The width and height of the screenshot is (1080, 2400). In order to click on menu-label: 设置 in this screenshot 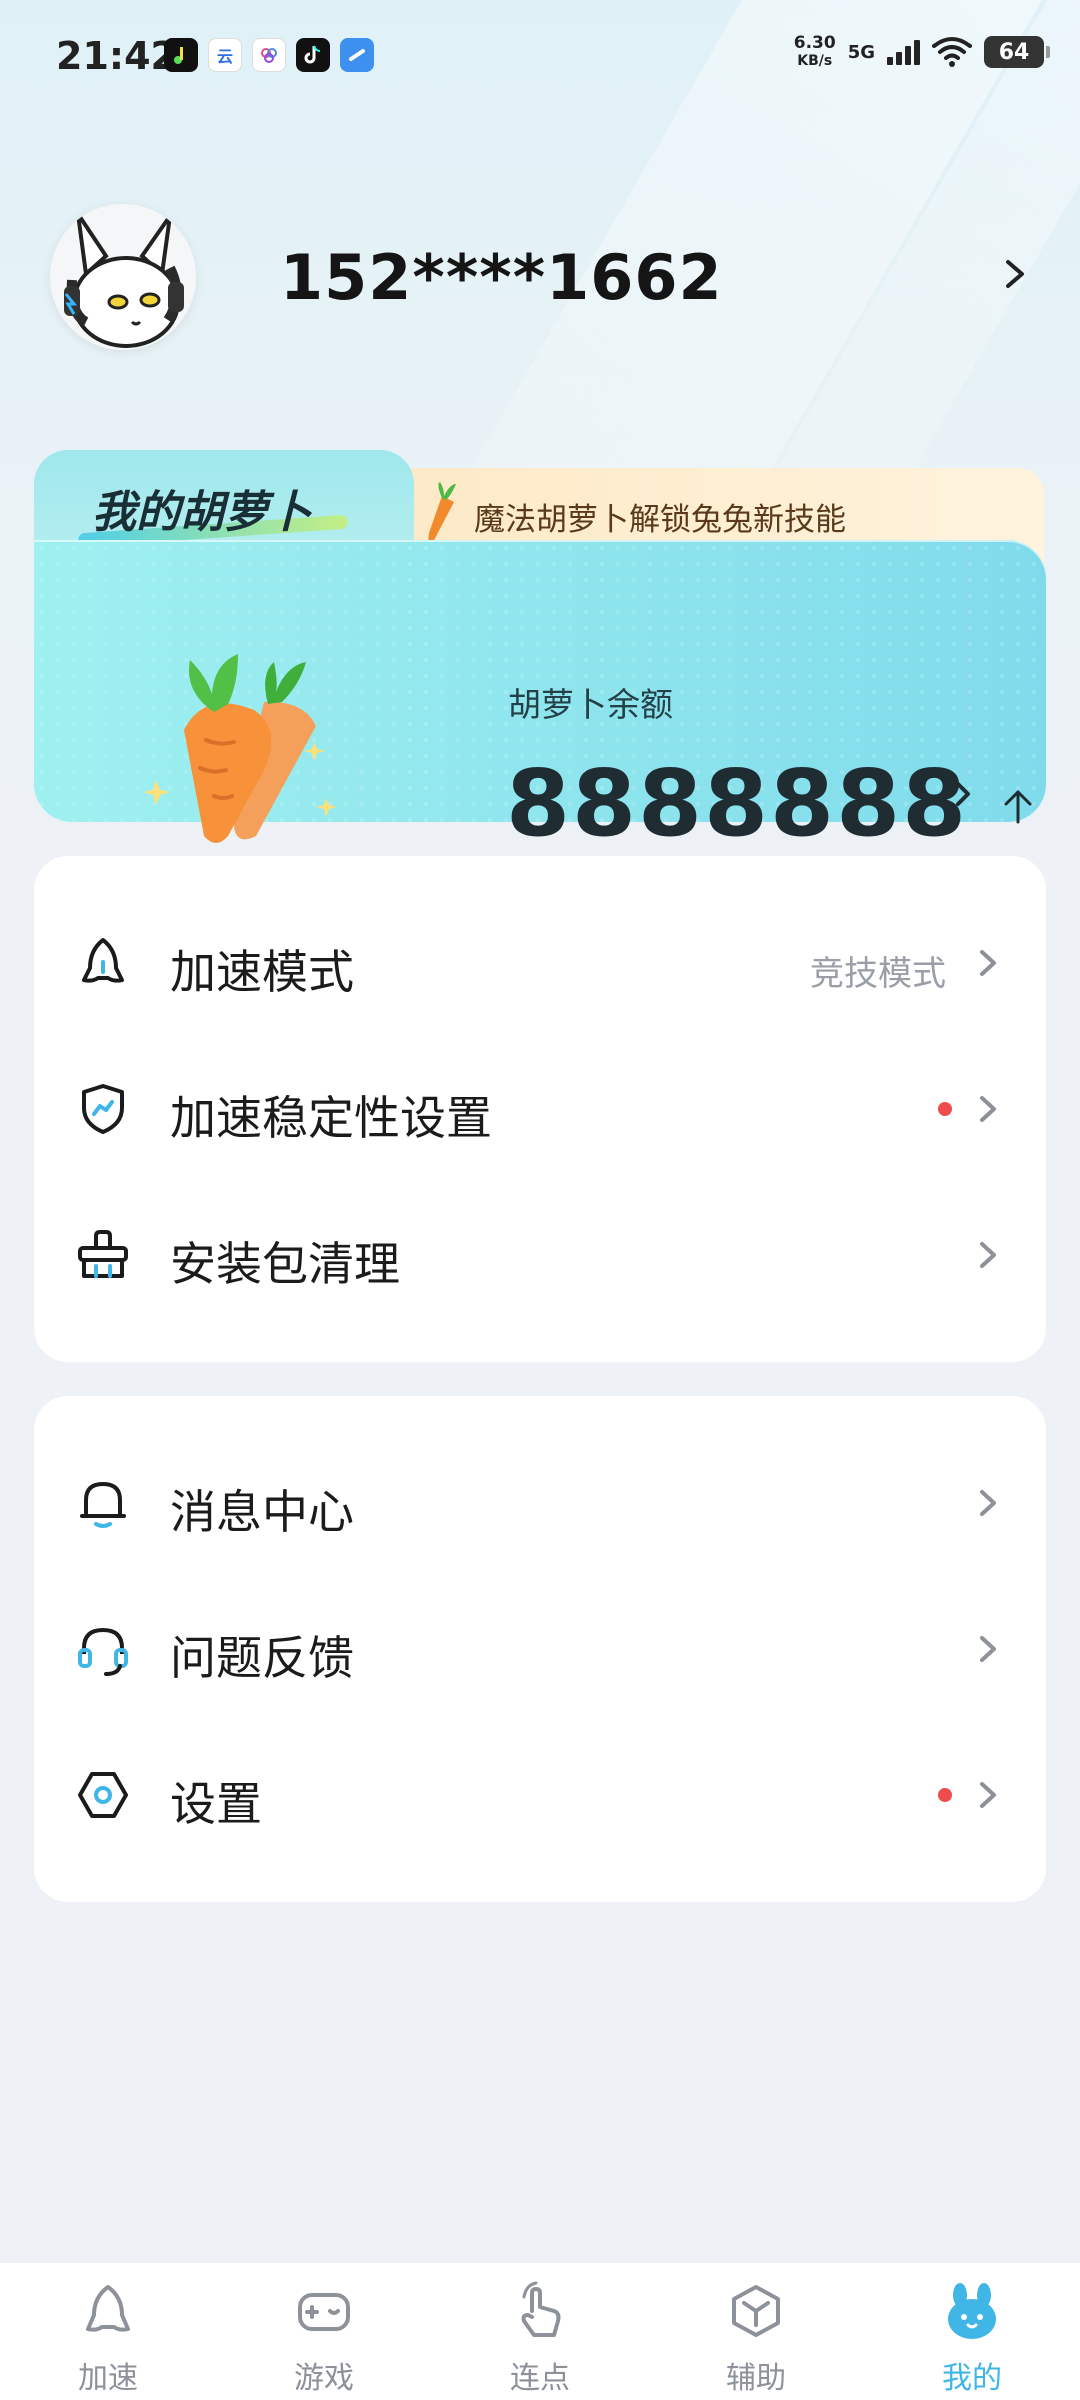, I will do `click(216, 1804)`.